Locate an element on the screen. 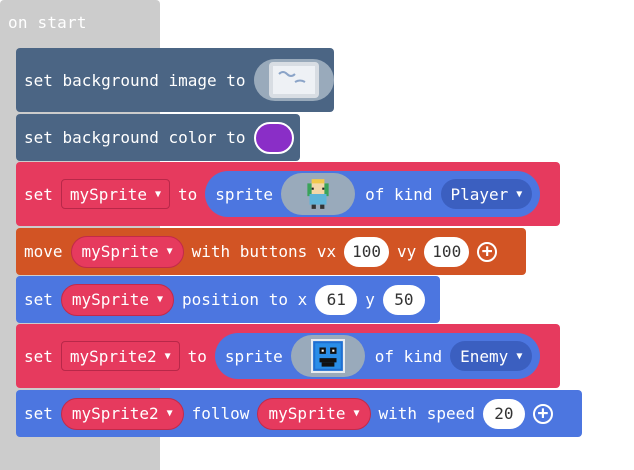 The width and height of the screenshot is (634, 470). sprite-reporter-enemy: sprite of kind Enemy ▼ is located at coordinates (377, 356).